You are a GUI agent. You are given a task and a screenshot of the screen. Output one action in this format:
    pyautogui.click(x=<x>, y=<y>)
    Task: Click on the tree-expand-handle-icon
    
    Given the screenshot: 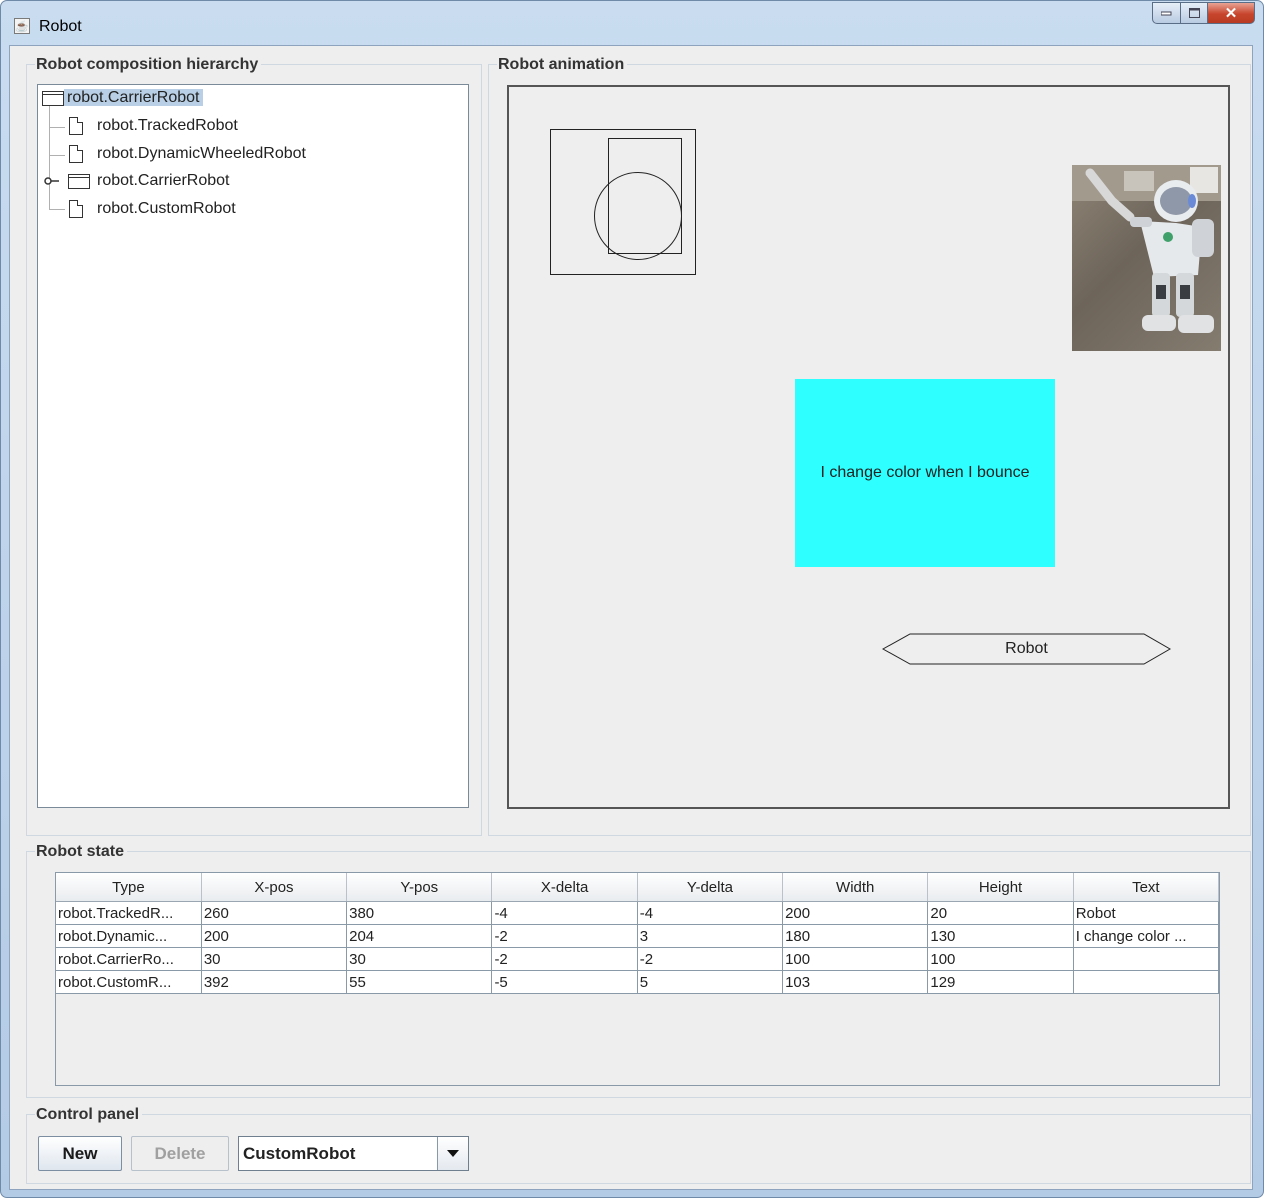 What is the action you would take?
    pyautogui.click(x=52, y=181)
    